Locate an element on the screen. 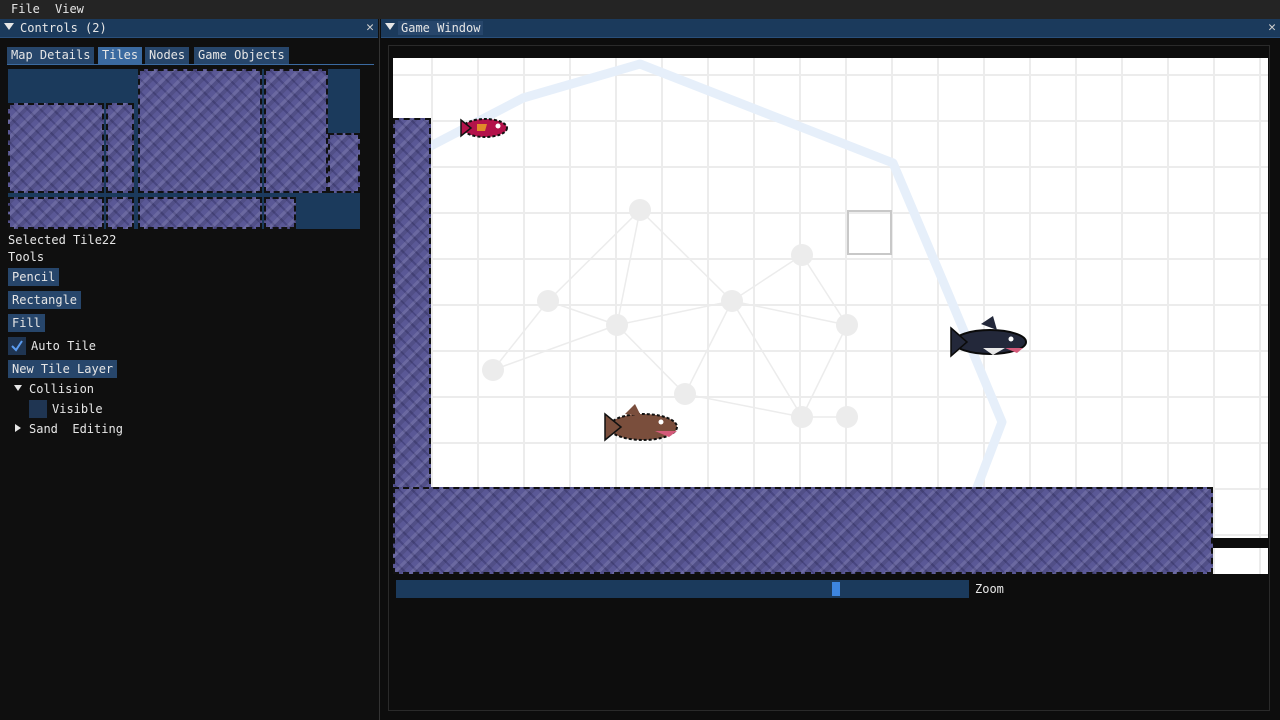  selected-tile-label: Selected Tile22 is located at coordinates (62, 240).